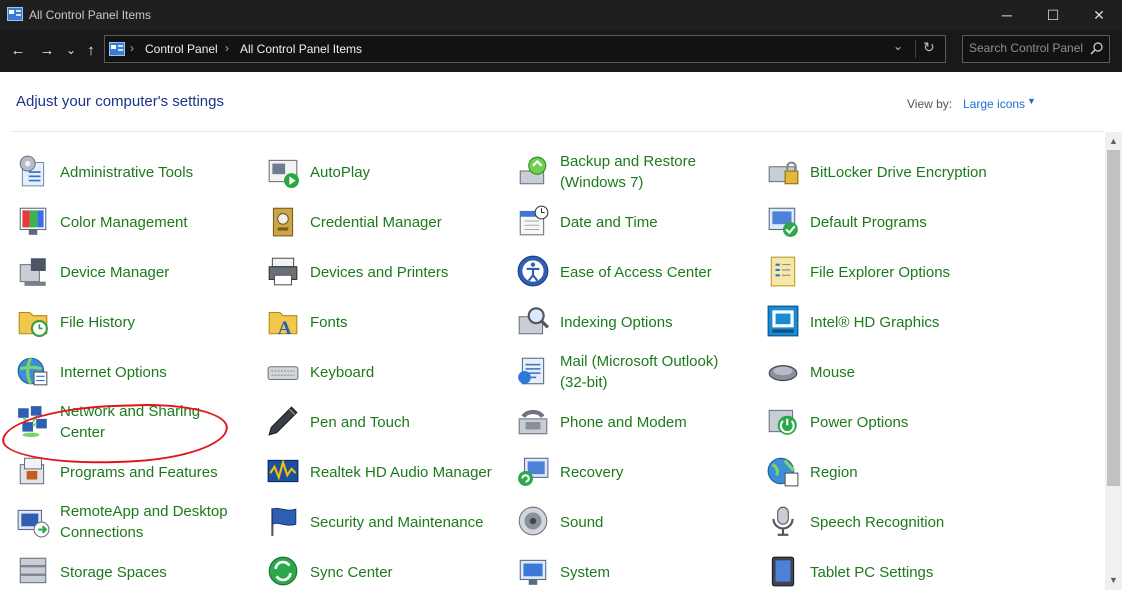  Describe the element at coordinates (1053, 15) in the screenshot. I see `maximize-button: ☐` at that location.